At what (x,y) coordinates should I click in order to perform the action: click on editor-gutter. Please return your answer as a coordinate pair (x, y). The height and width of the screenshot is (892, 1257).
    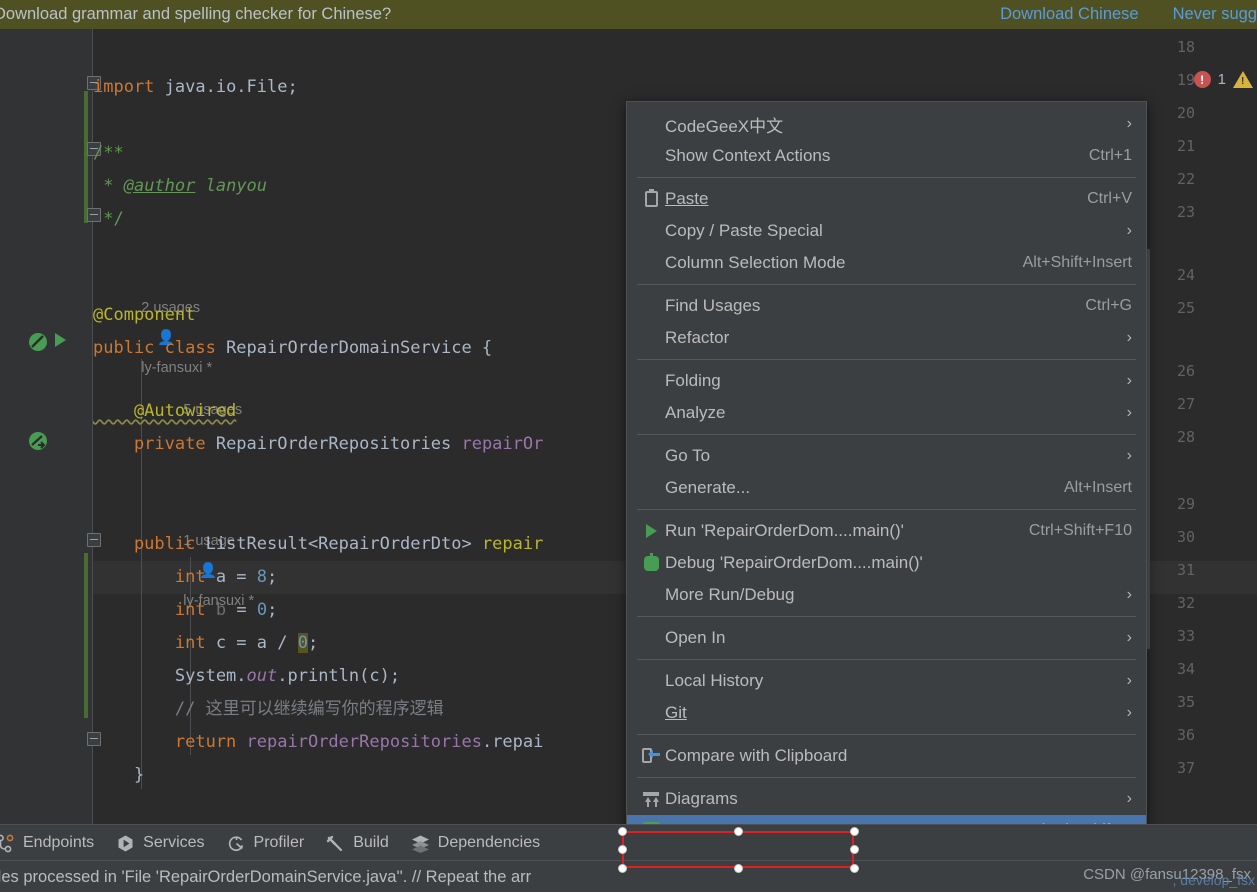
    Looking at the image, I should click on (46, 426).